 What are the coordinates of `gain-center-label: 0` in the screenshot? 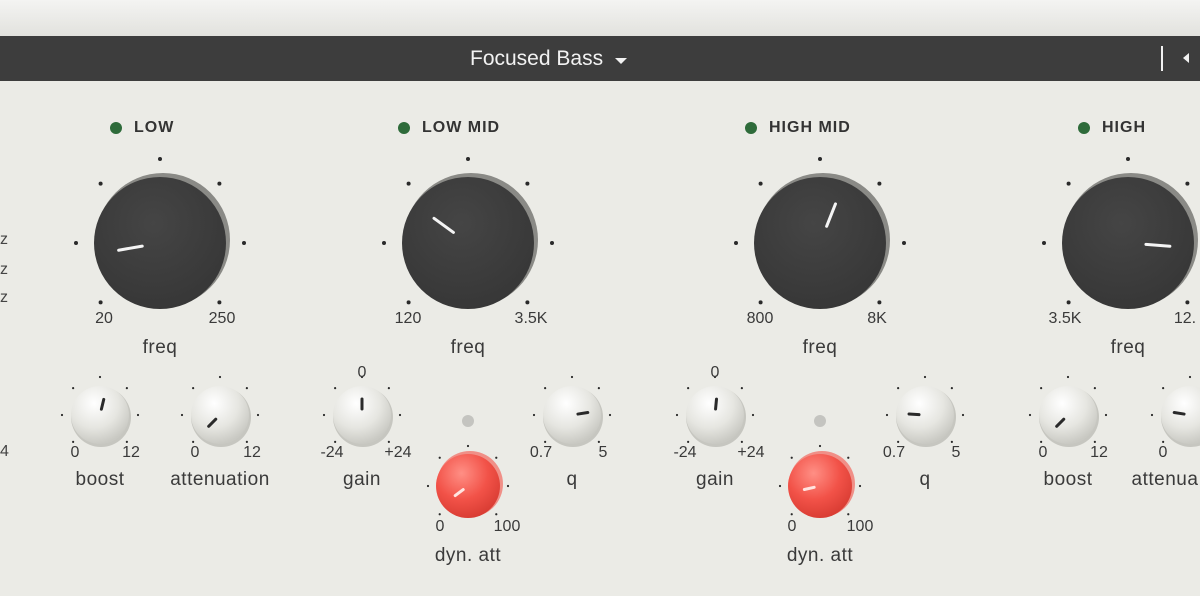 It's located at (715, 372).